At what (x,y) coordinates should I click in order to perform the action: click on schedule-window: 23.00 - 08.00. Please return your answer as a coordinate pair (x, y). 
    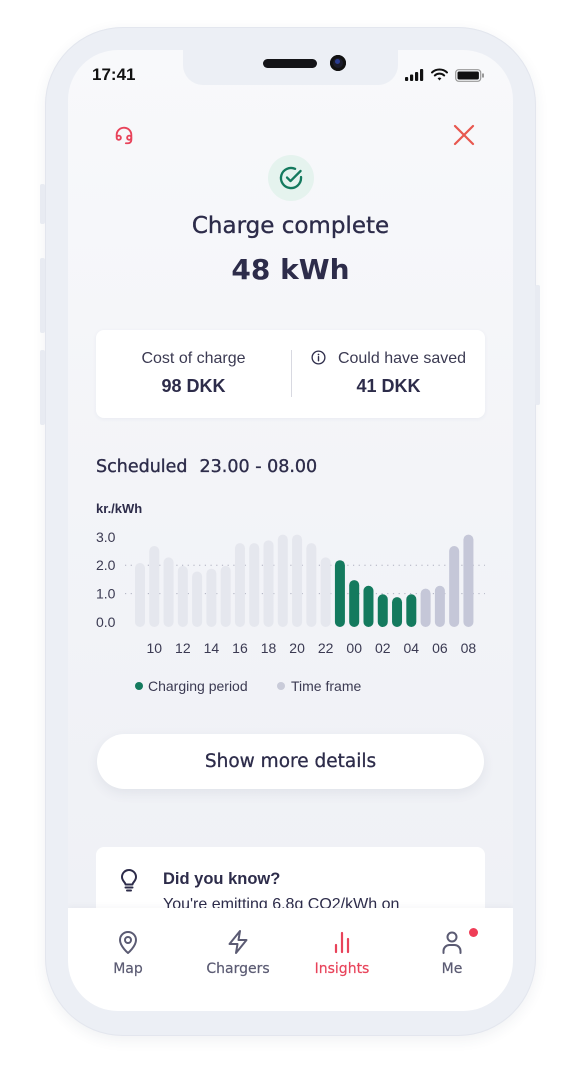
    Looking at the image, I should click on (258, 467).